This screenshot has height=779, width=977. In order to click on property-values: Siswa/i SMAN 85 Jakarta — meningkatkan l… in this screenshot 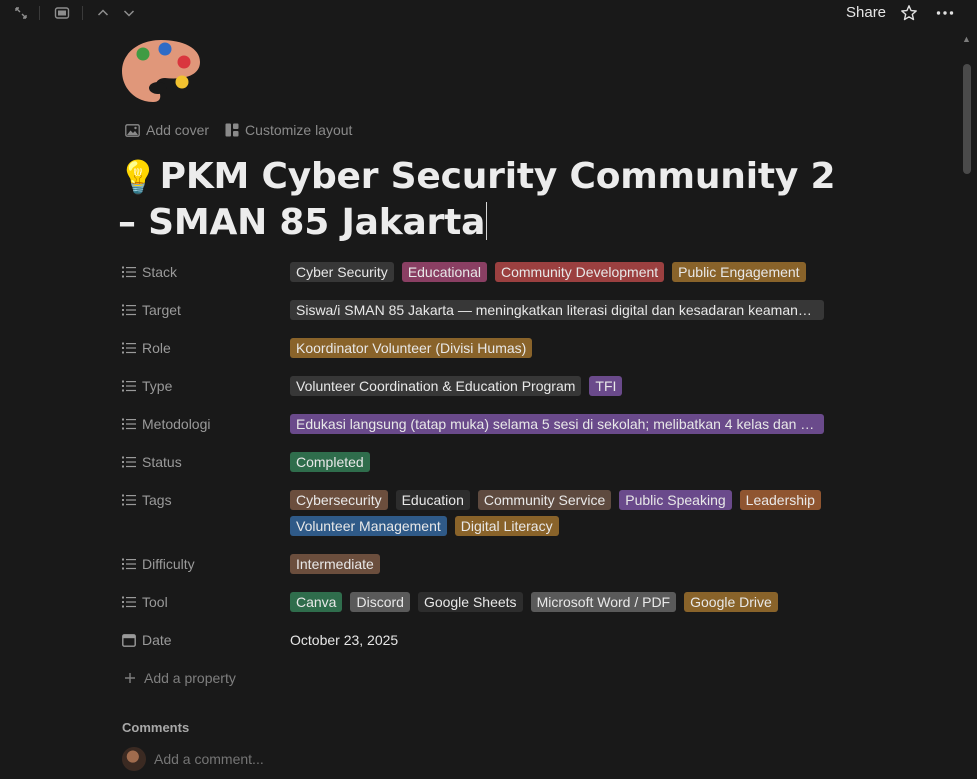, I will do `click(566, 308)`.